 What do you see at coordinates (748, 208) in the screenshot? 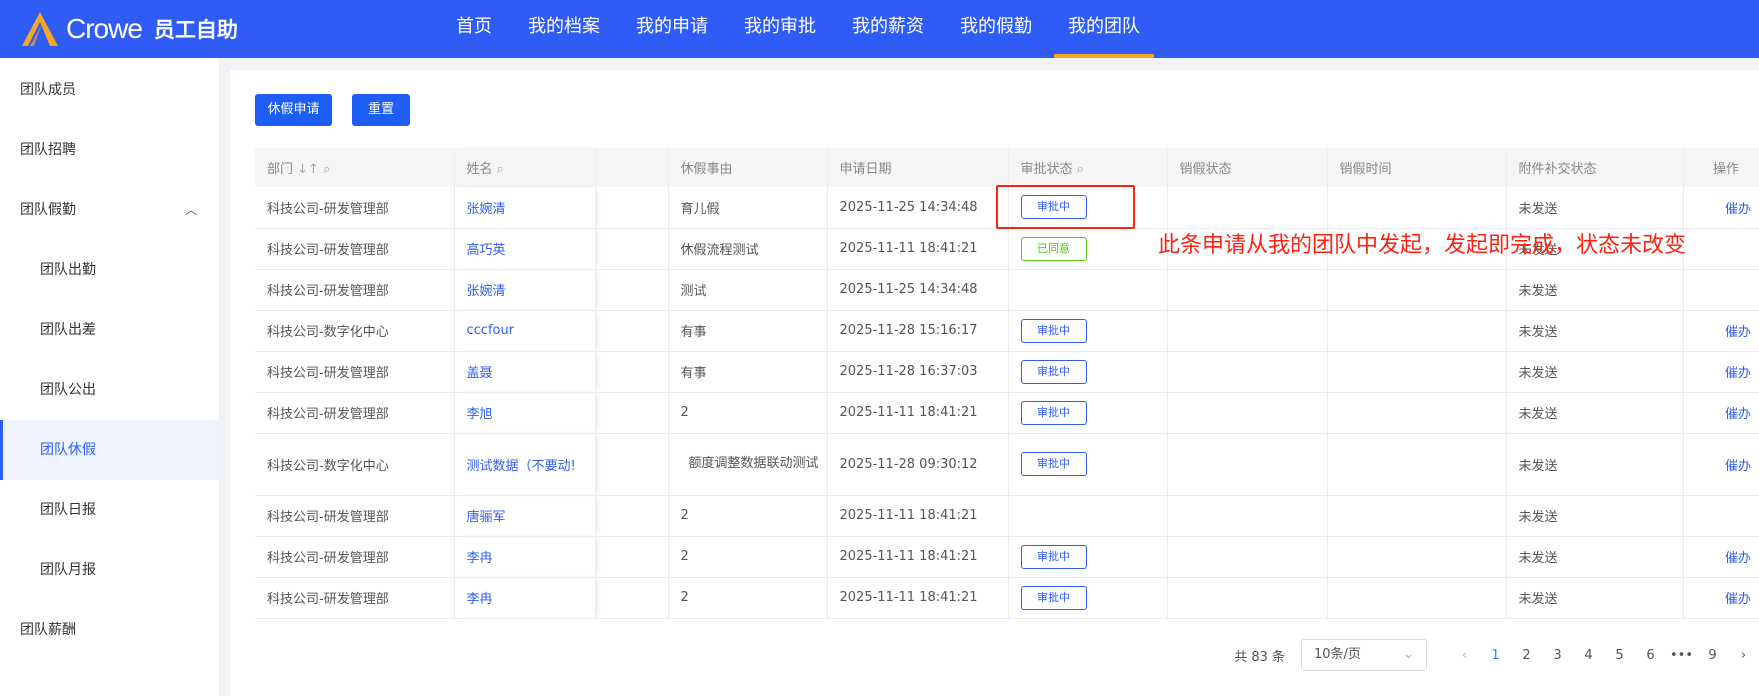
I see `reason-cell: 育儿假` at bounding box center [748, 208].